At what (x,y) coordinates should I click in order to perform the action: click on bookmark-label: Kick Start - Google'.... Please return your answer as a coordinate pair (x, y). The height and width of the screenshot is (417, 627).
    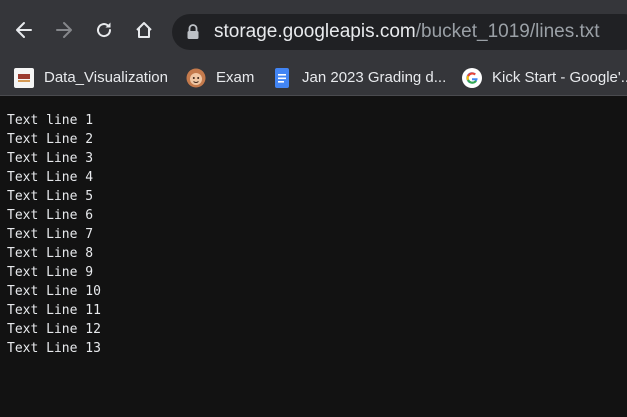
    Looking at the image, I should click on (559, 77).